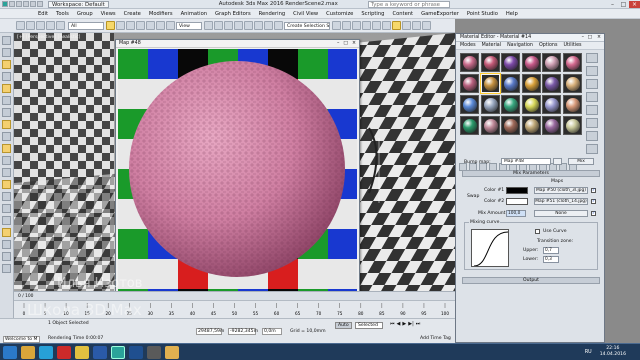  Describe the element at coordinates (593, 190) in the screenshot. I see `map1-checkbox: ✓` at that location.